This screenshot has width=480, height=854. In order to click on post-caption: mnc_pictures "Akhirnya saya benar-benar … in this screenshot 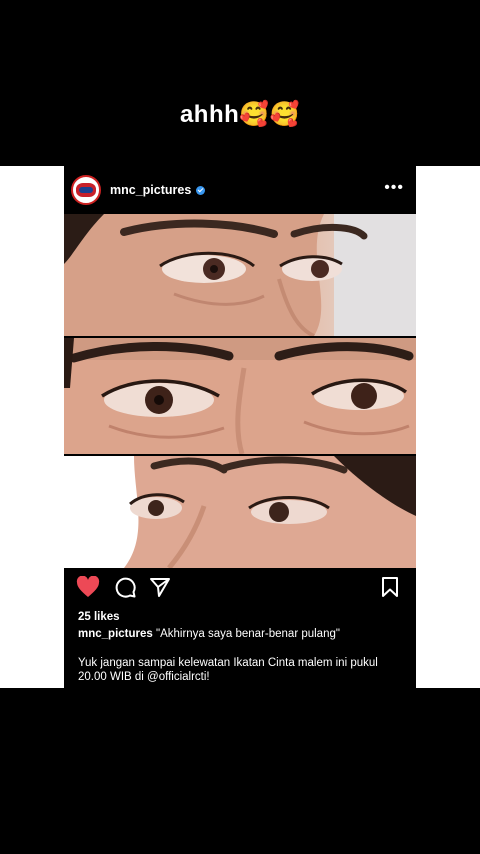, I will do `click(243, 634)`.